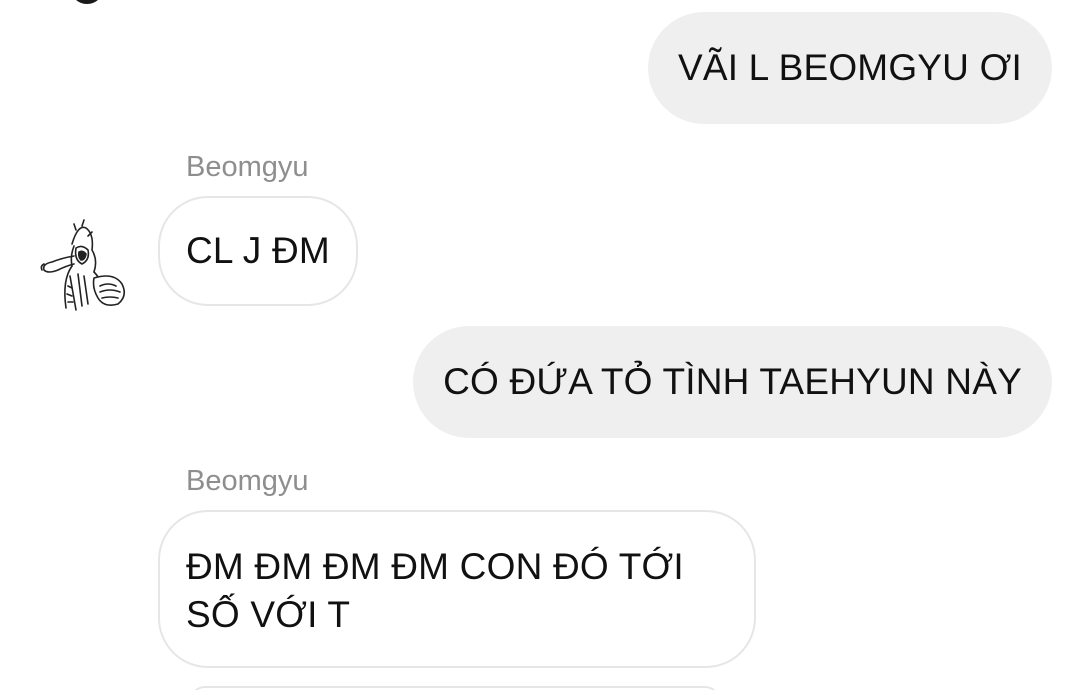 Image resolution: width=1080 pixels, height=690 pixels. I want to click on message-text: CL J ĐM, so click(258, 250).